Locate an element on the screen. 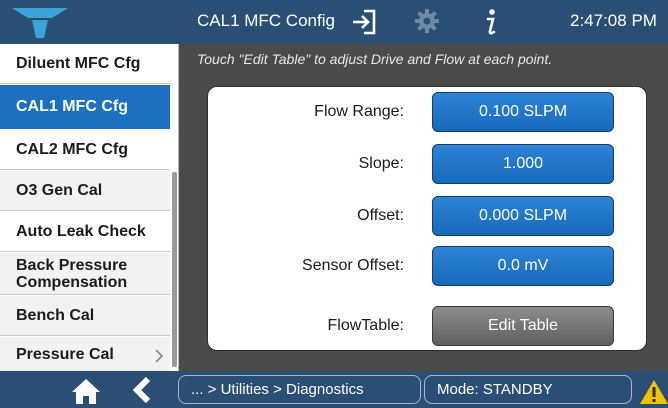 The height and width of the screenshot is (408, 668). sidebar-item-label: O3 Gen Cal is located at coordinates (59, 190).